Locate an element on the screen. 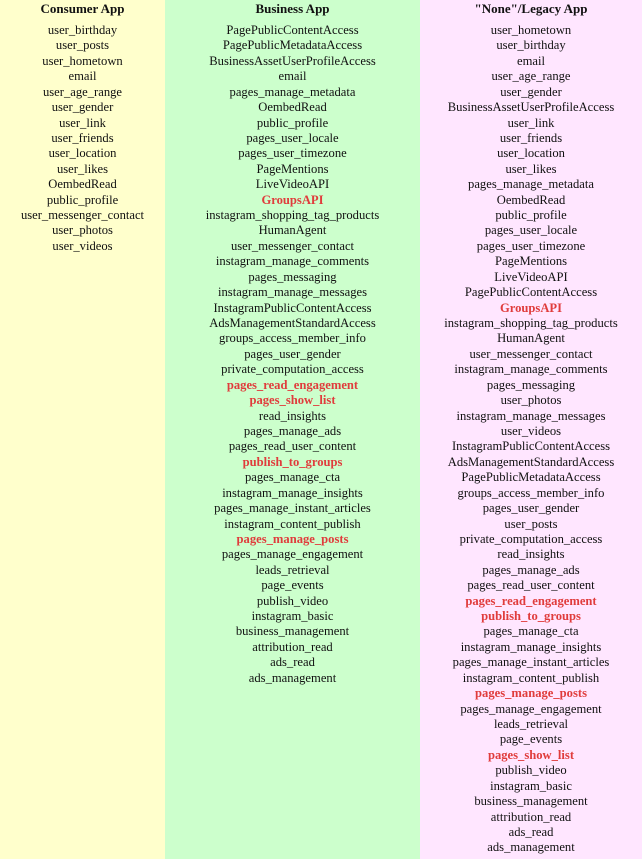  permission-item: pages_manage_instant_articles is located at coordinates (531, 662).